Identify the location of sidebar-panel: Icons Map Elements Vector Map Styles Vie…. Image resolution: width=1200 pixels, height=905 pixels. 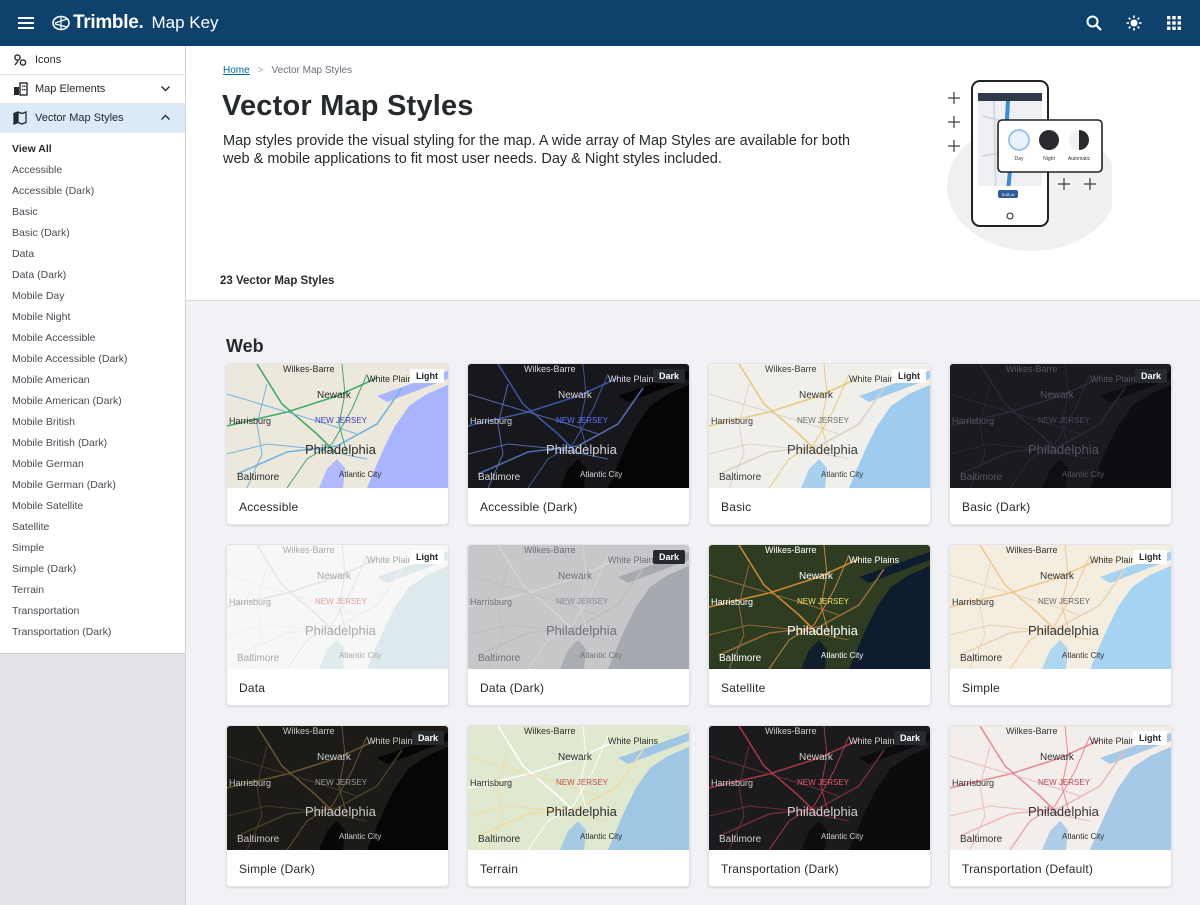
(92, 350).